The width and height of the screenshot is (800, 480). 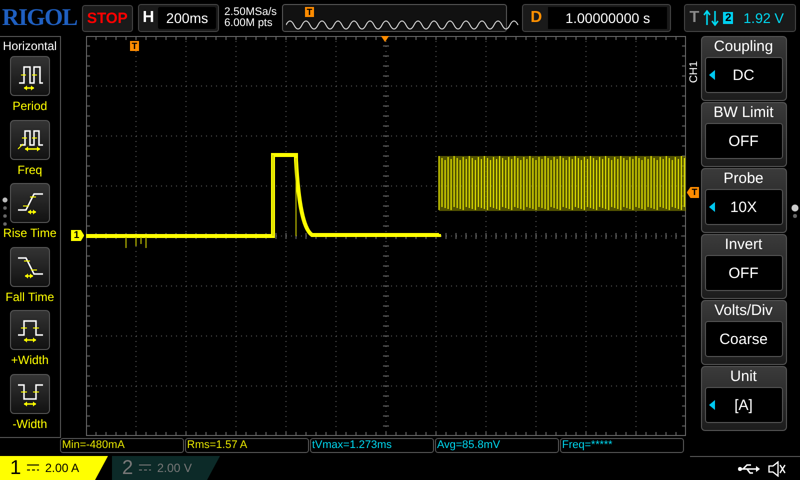 I want to click on delay-value: 1.00000000 s, so click(x=608, y=18).